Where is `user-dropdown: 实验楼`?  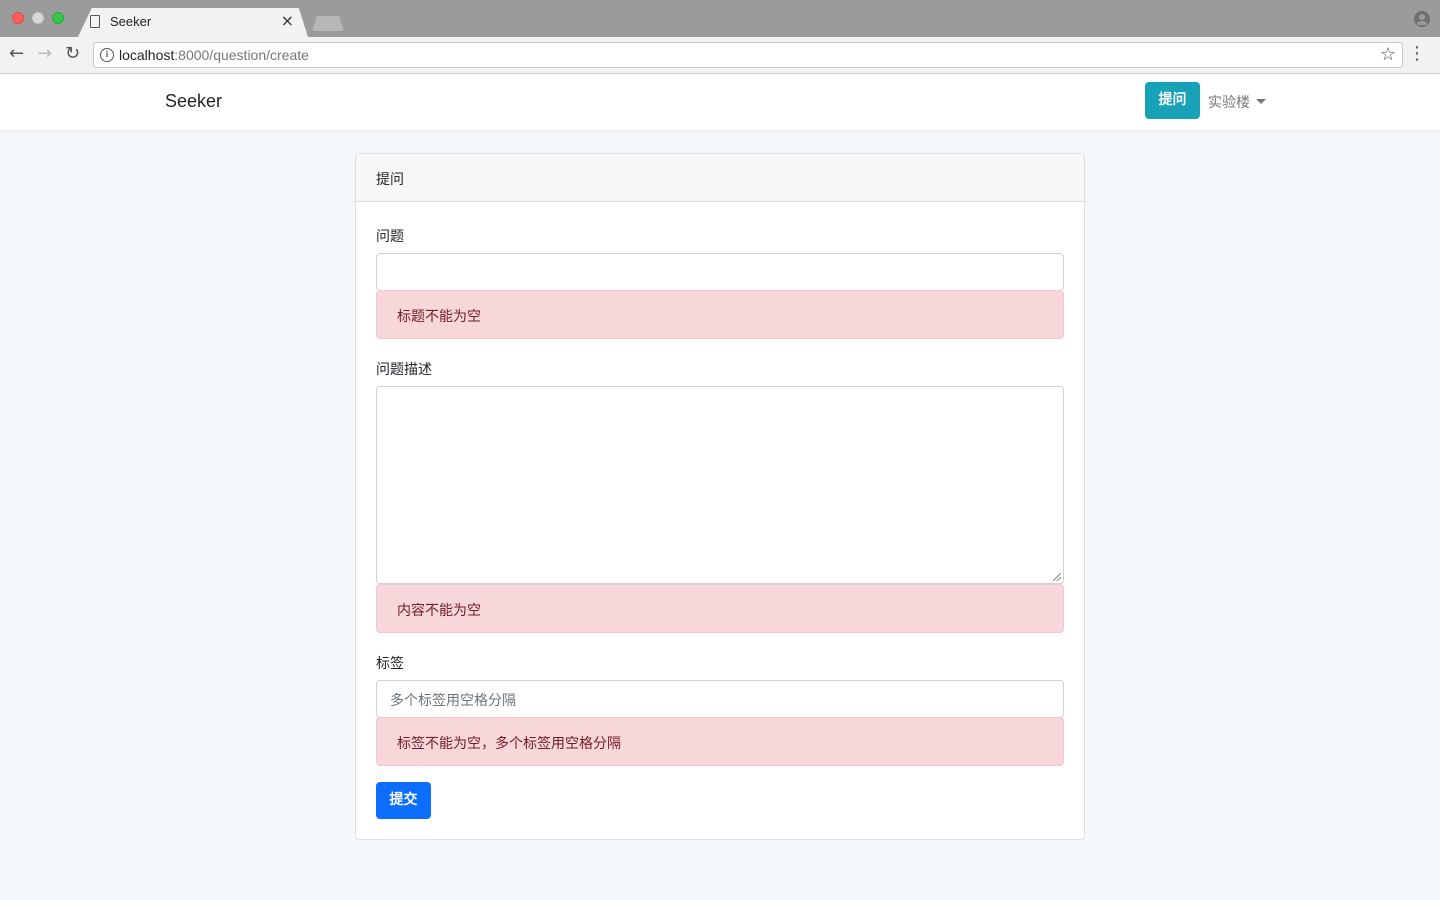 user-dropdown: 实验楼 is located at coordinates (1237, 102).